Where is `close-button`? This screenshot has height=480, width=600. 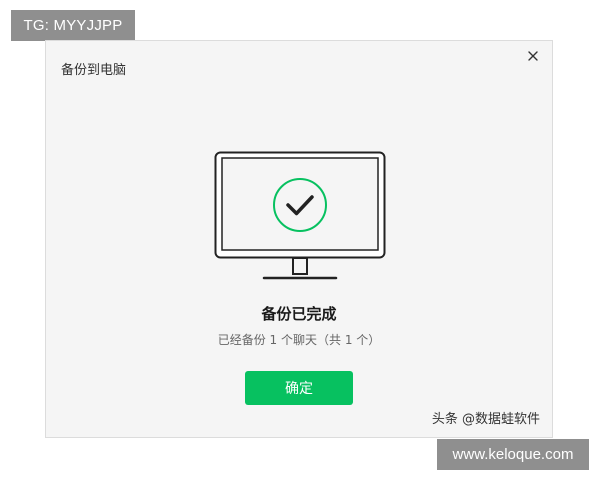
close-button is located at coordinates (533, 56).